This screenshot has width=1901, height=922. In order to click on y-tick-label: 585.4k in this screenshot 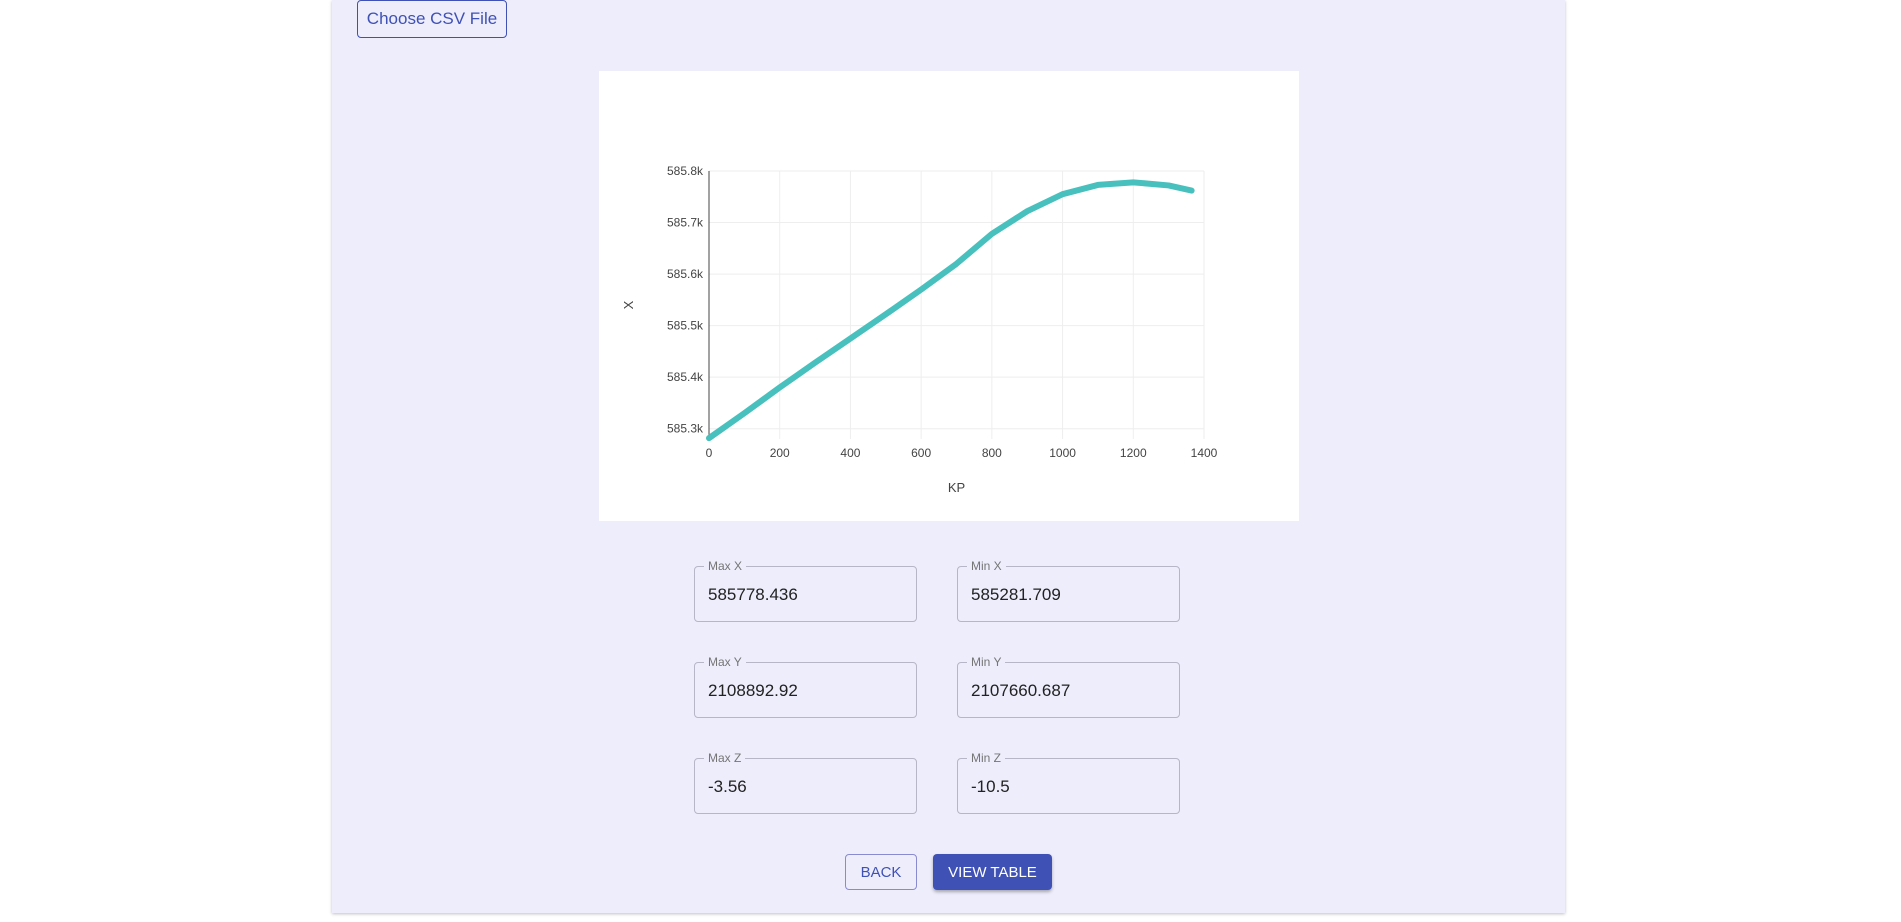, I will do `click(685, 377)`.